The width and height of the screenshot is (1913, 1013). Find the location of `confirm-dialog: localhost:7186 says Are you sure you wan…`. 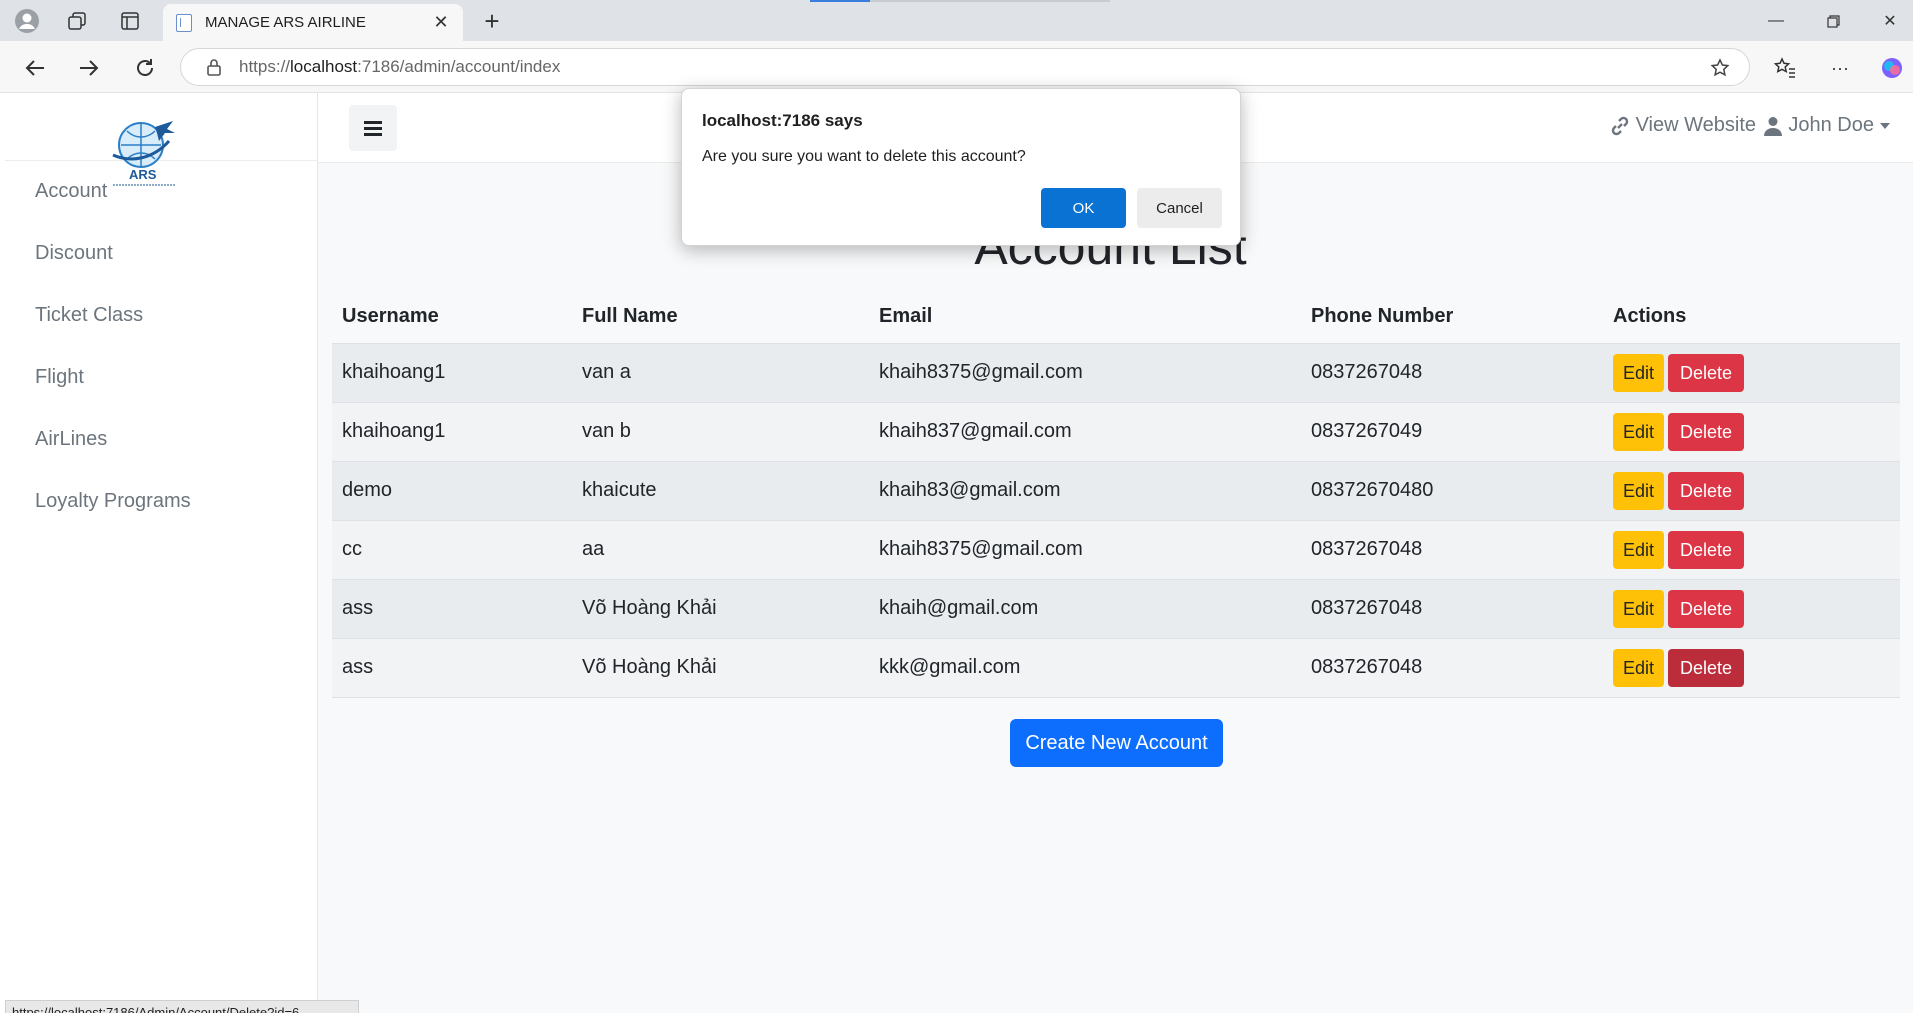

confirm-dialog: localhost:7186 says Are you sure you wan… is located at coordinates (961, 167).